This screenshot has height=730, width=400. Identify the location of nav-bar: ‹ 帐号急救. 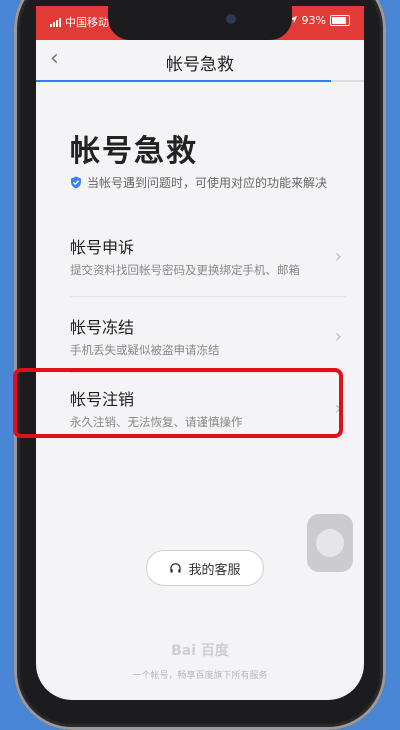
(200, 60).